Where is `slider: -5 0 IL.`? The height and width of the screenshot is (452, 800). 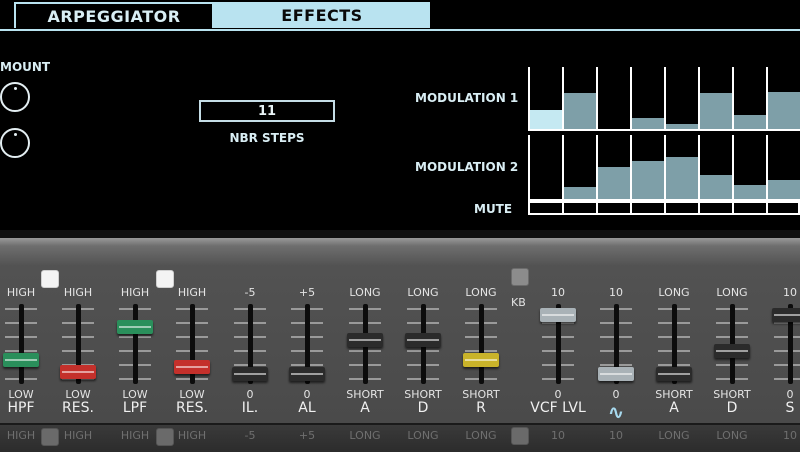
slider: -5 0 IL. is located at coordinates (250, 349).